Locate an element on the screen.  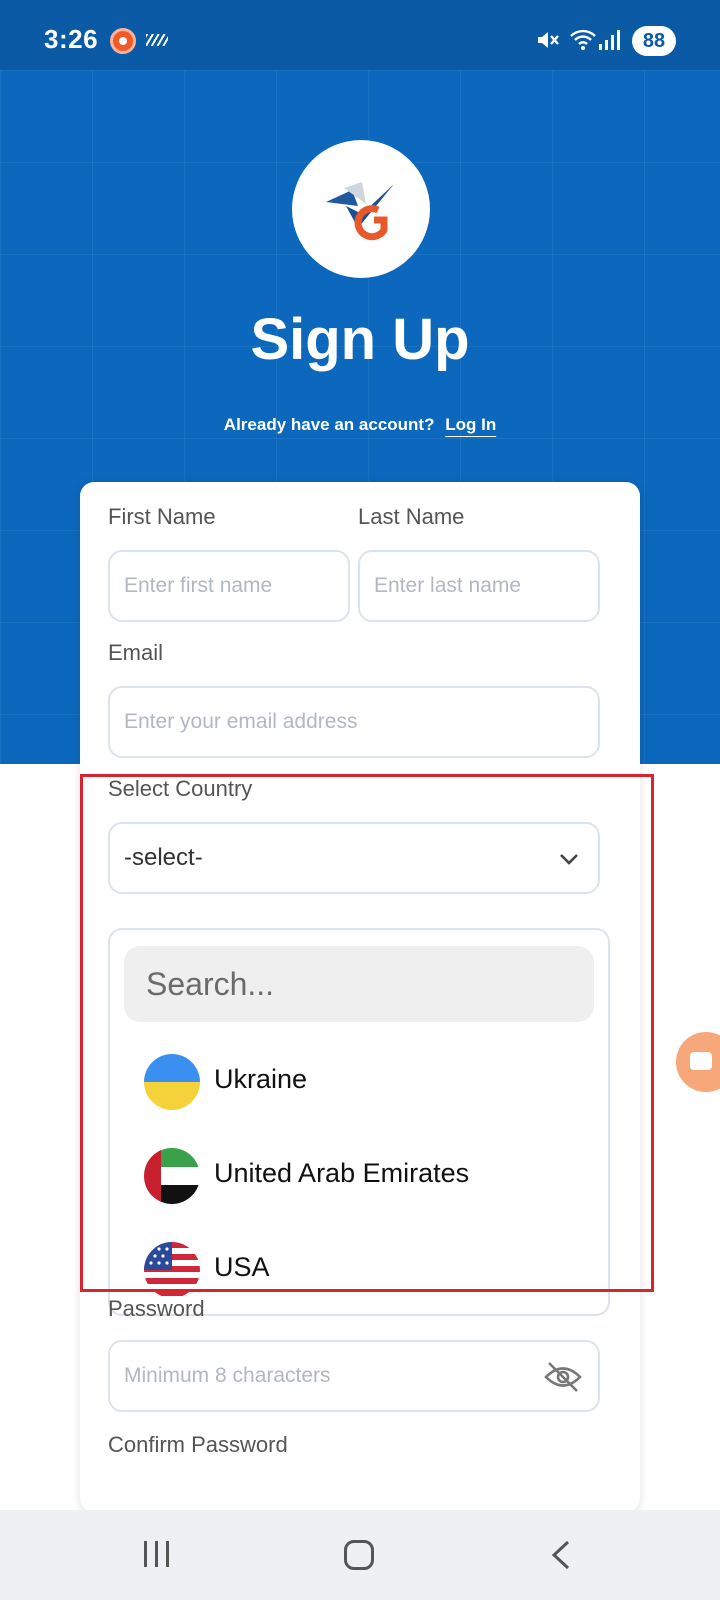
last-name-field: Enter last name is located at coordinates (479, 586).